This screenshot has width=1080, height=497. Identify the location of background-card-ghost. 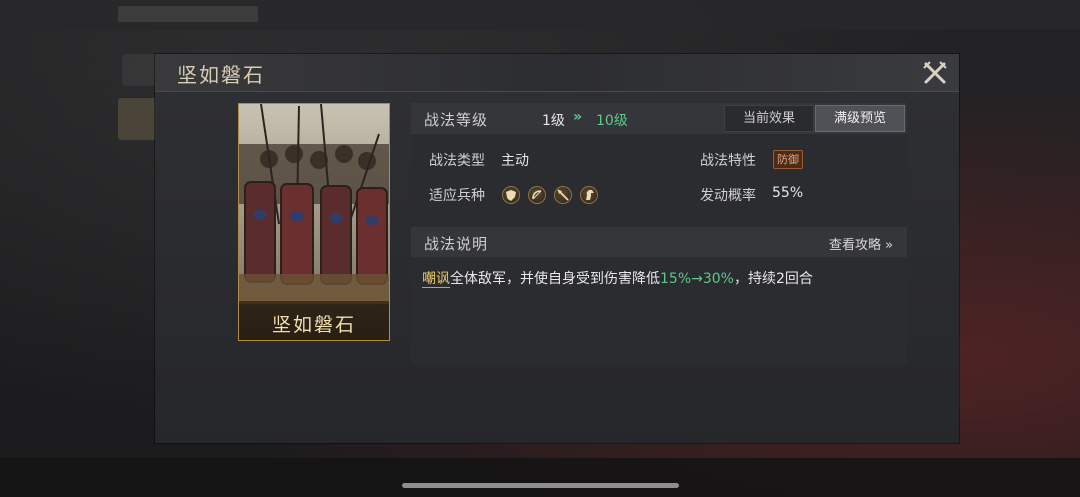
(137, 119).